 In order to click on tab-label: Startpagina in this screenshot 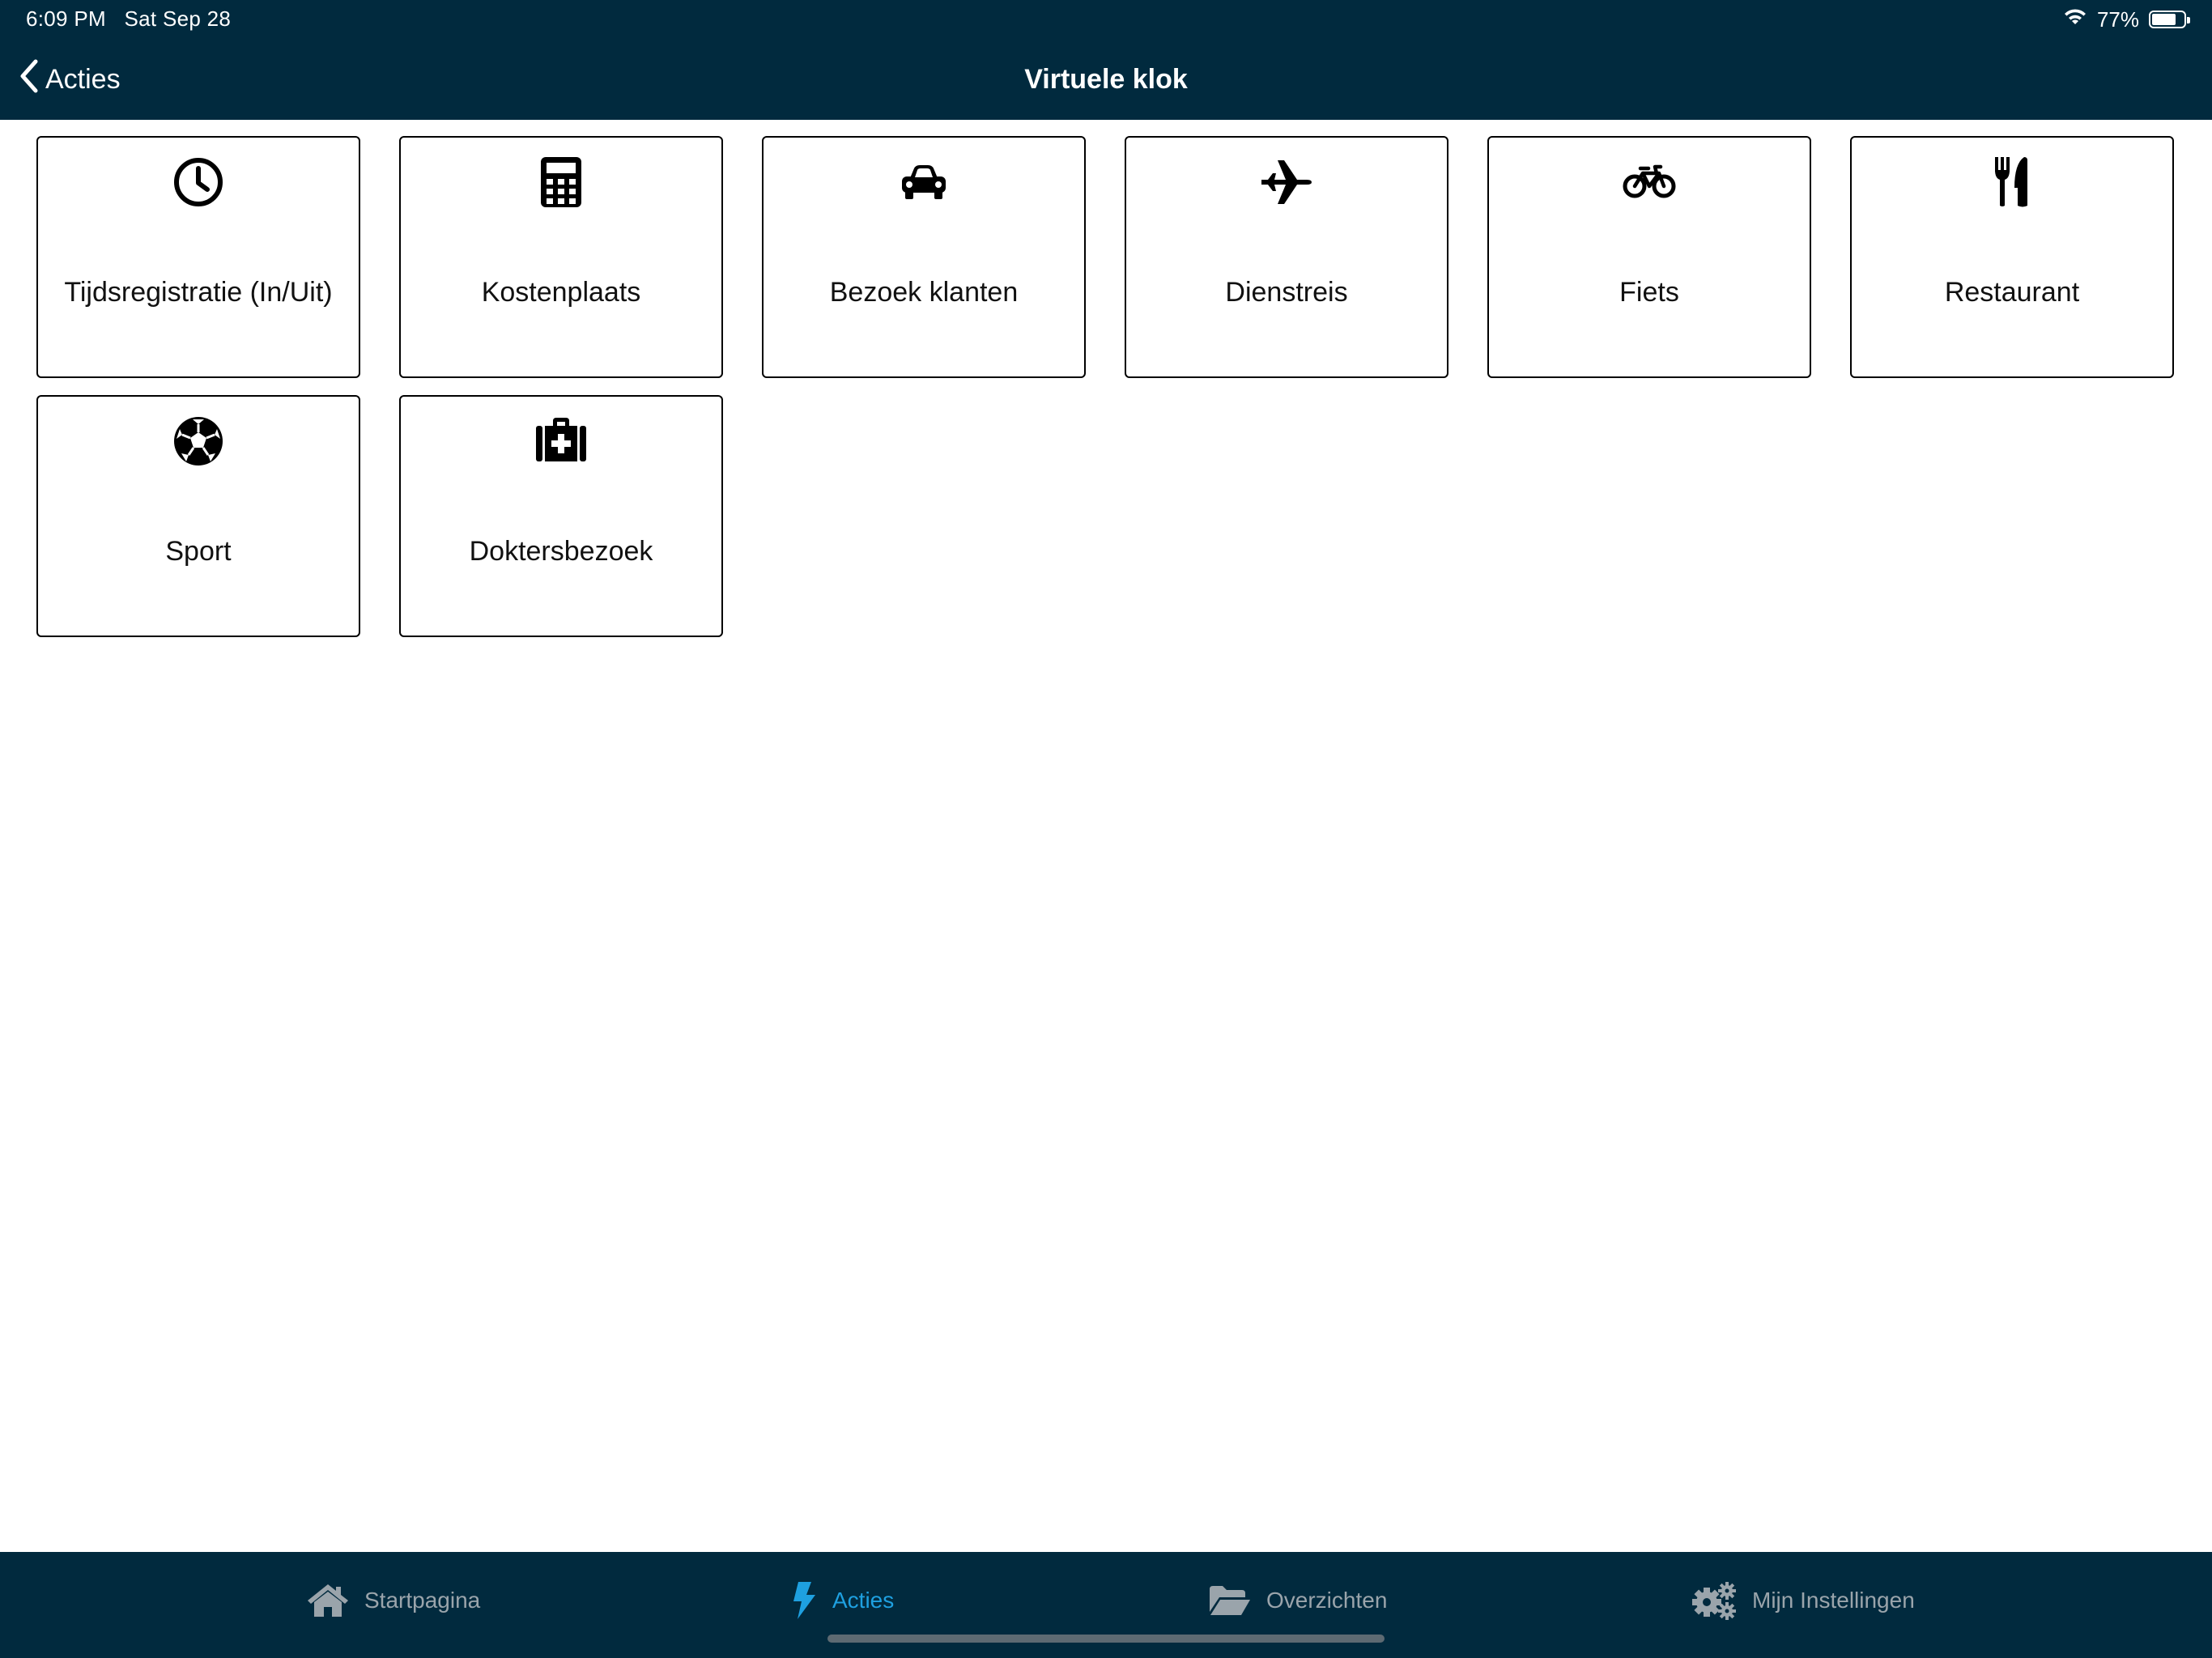, I will do `click(422, 1600)`.